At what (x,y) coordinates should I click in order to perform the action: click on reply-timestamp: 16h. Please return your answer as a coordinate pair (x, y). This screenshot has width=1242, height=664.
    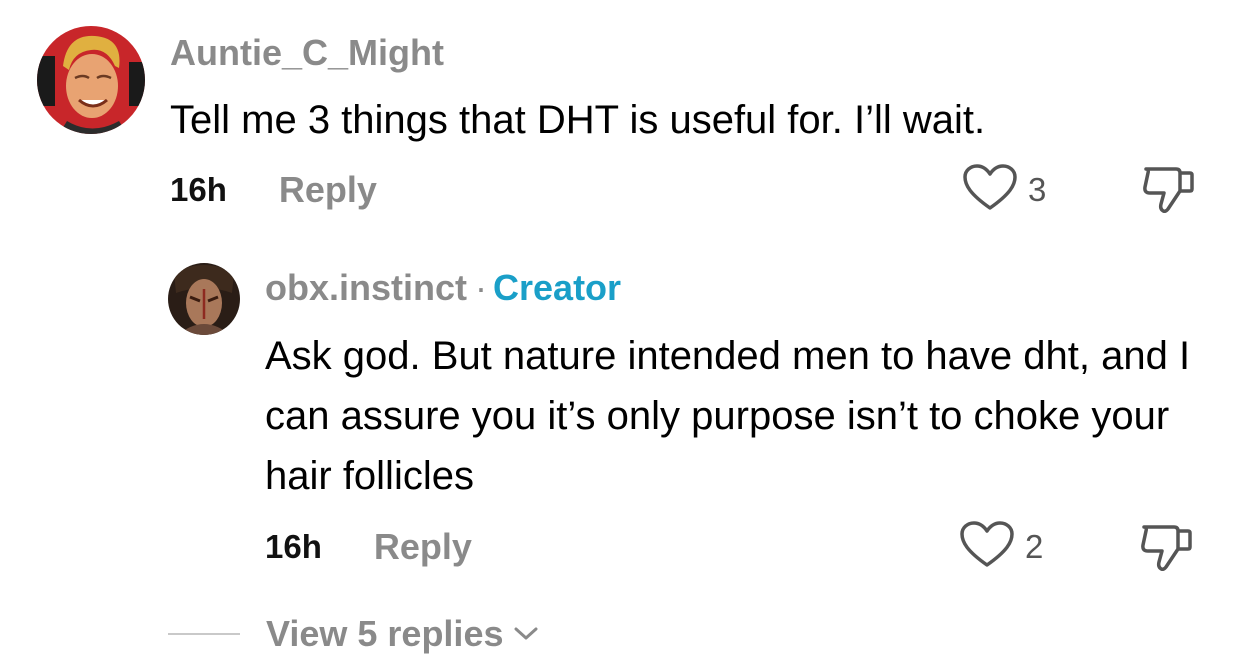
    Looking at the image, I should click on (293, 546).